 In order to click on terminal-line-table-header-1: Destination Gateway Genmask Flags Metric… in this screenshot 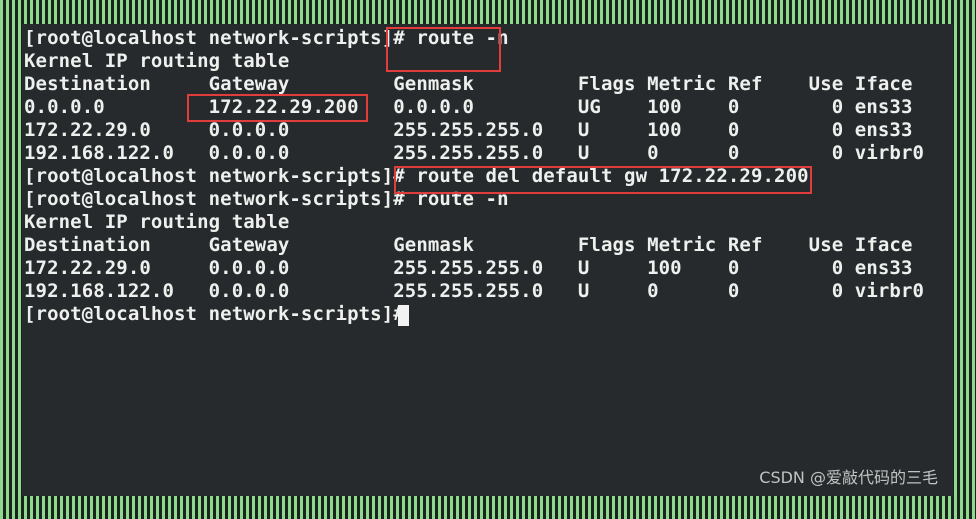, I will do `click(468, 84)`.